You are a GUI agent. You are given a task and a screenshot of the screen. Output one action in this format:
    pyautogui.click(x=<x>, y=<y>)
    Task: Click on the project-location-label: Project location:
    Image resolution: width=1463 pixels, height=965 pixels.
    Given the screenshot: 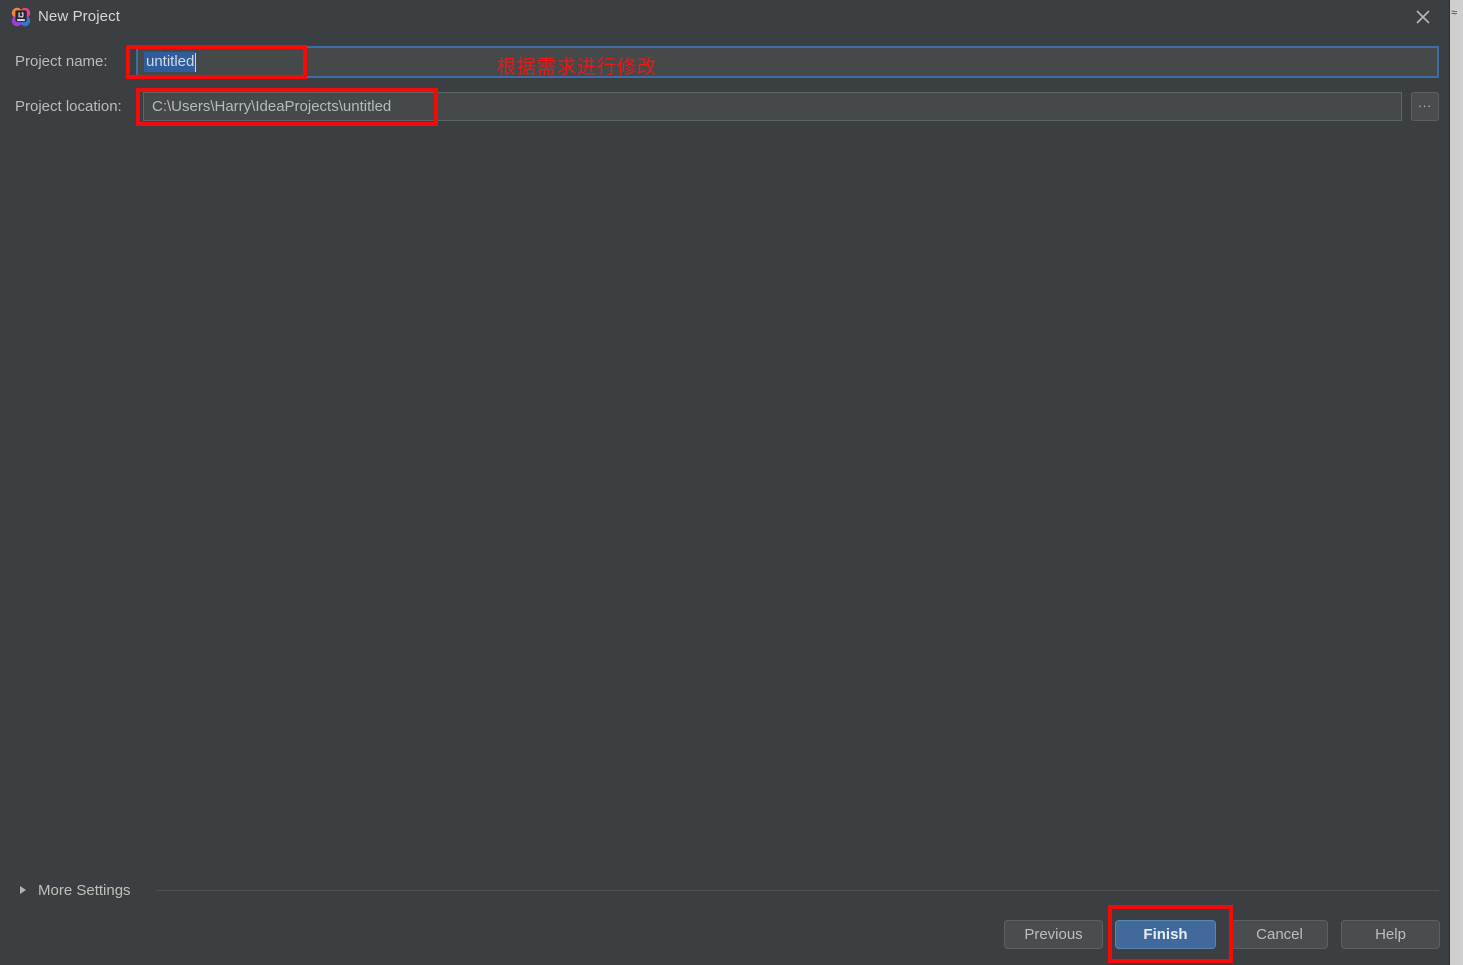 What is the action you would take?
    pyautogui.click(x=68, y=106)
    